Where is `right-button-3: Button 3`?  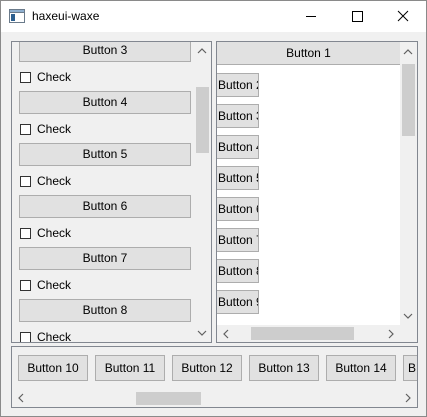
right-button-3: Button 3 is located at coordinates (238, 116).